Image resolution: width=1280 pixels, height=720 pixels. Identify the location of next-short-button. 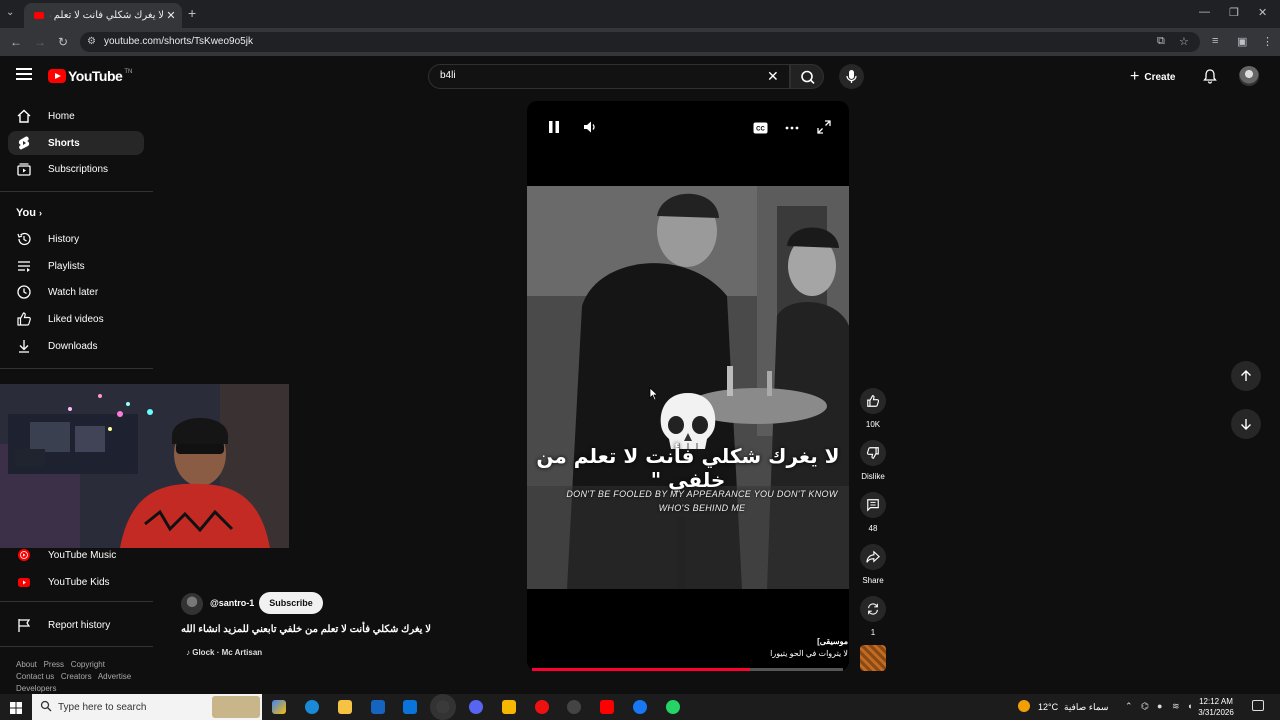
(1246, 424).